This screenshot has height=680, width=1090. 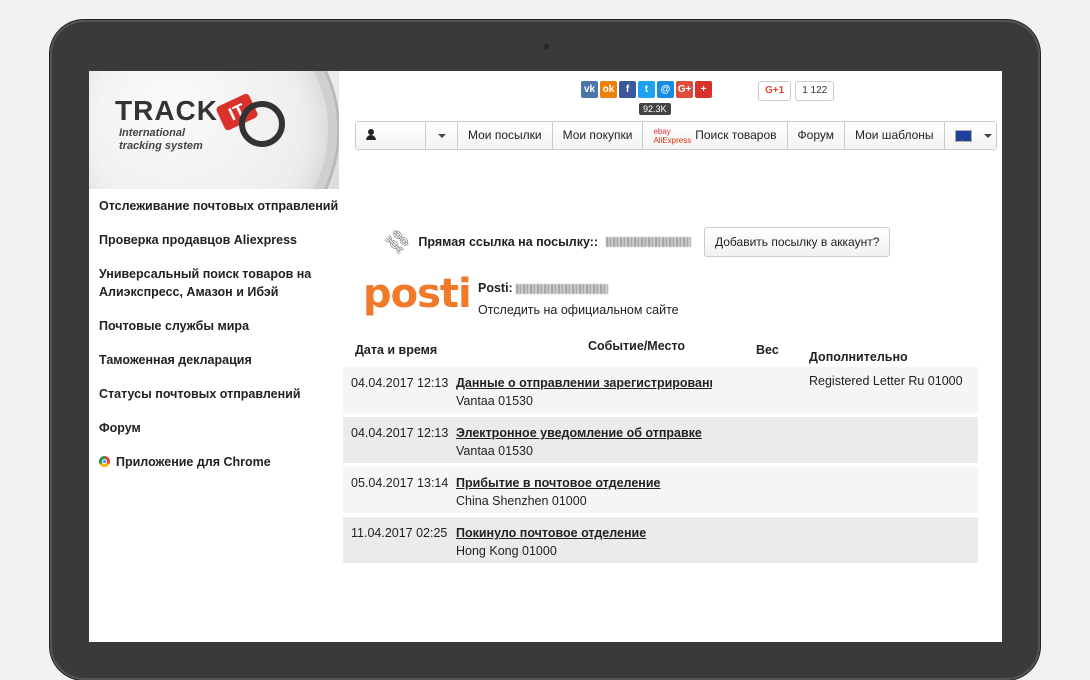 I want to click on more-share-icon: +, so click(x=703, y=89).